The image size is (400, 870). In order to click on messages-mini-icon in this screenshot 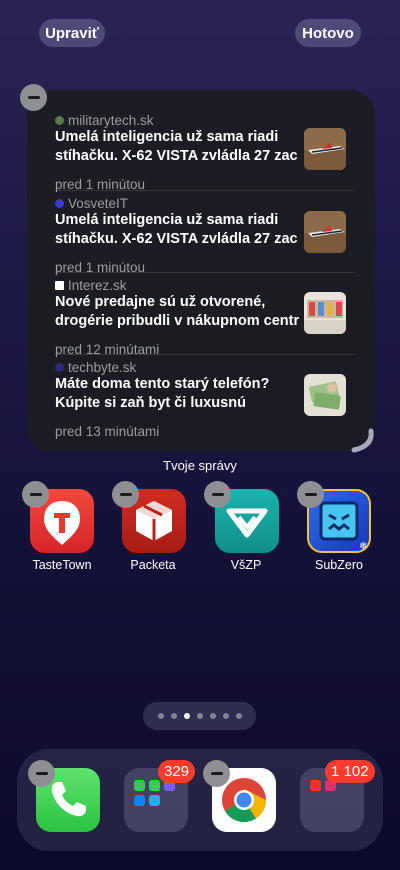, I will do `click(154, 785)`.